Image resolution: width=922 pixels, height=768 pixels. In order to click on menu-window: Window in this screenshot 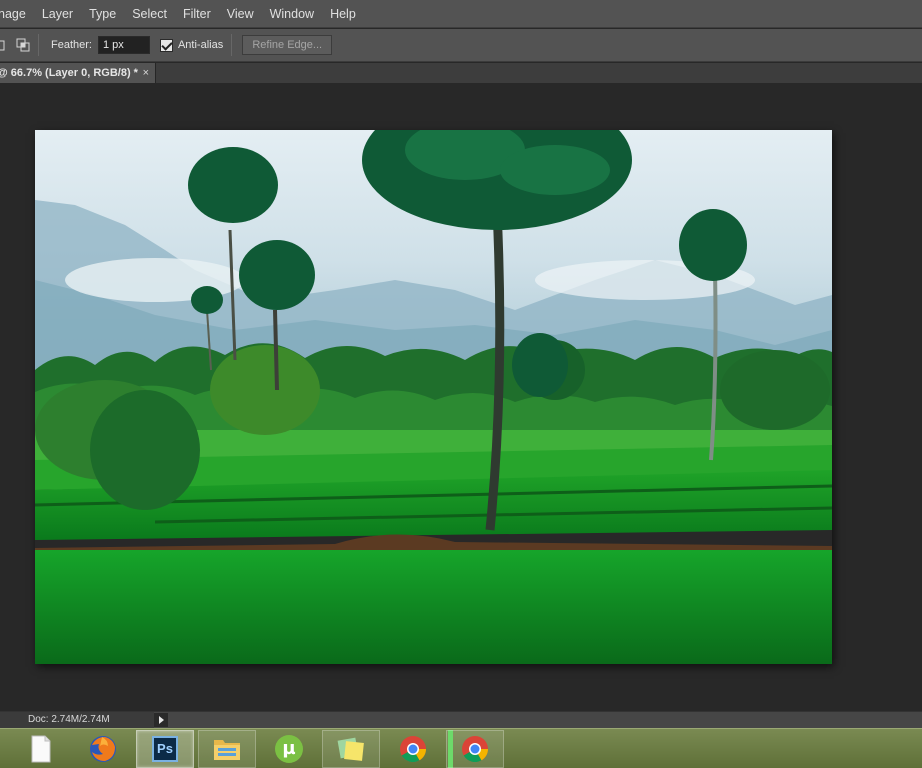, I will do `click(292, 14)`.